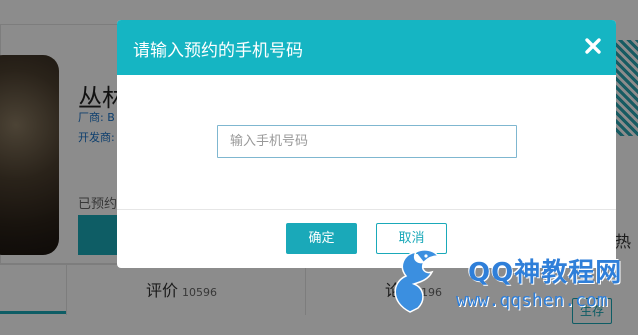 This screenshot has height=335, width=638. What do you see at coordinates (545, 273) in the screenshot?
I see `watermark-title: QQ神教程网` at bounding box center [545, 273].